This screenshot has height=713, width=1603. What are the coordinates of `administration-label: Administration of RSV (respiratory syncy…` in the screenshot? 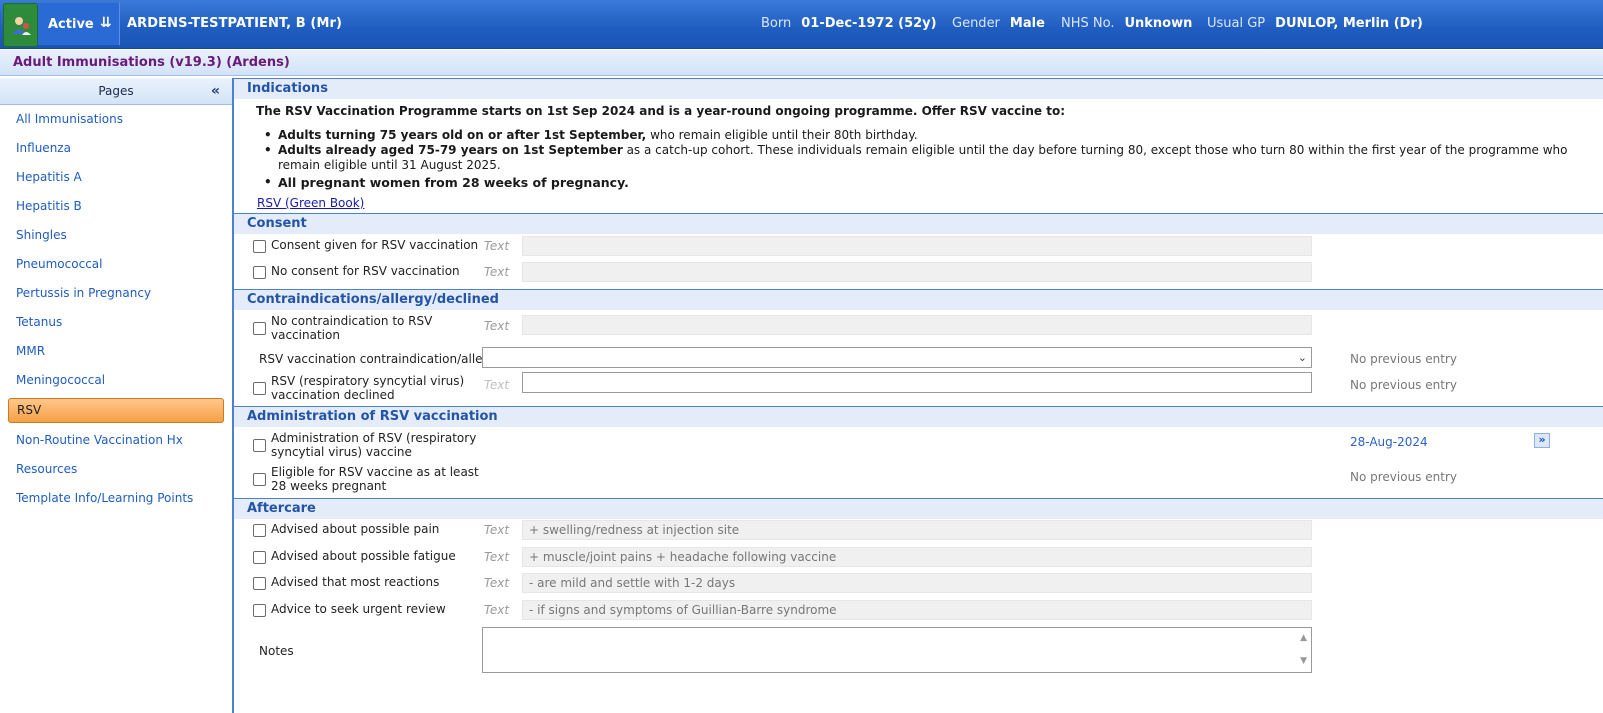 It's located at (374, 445).